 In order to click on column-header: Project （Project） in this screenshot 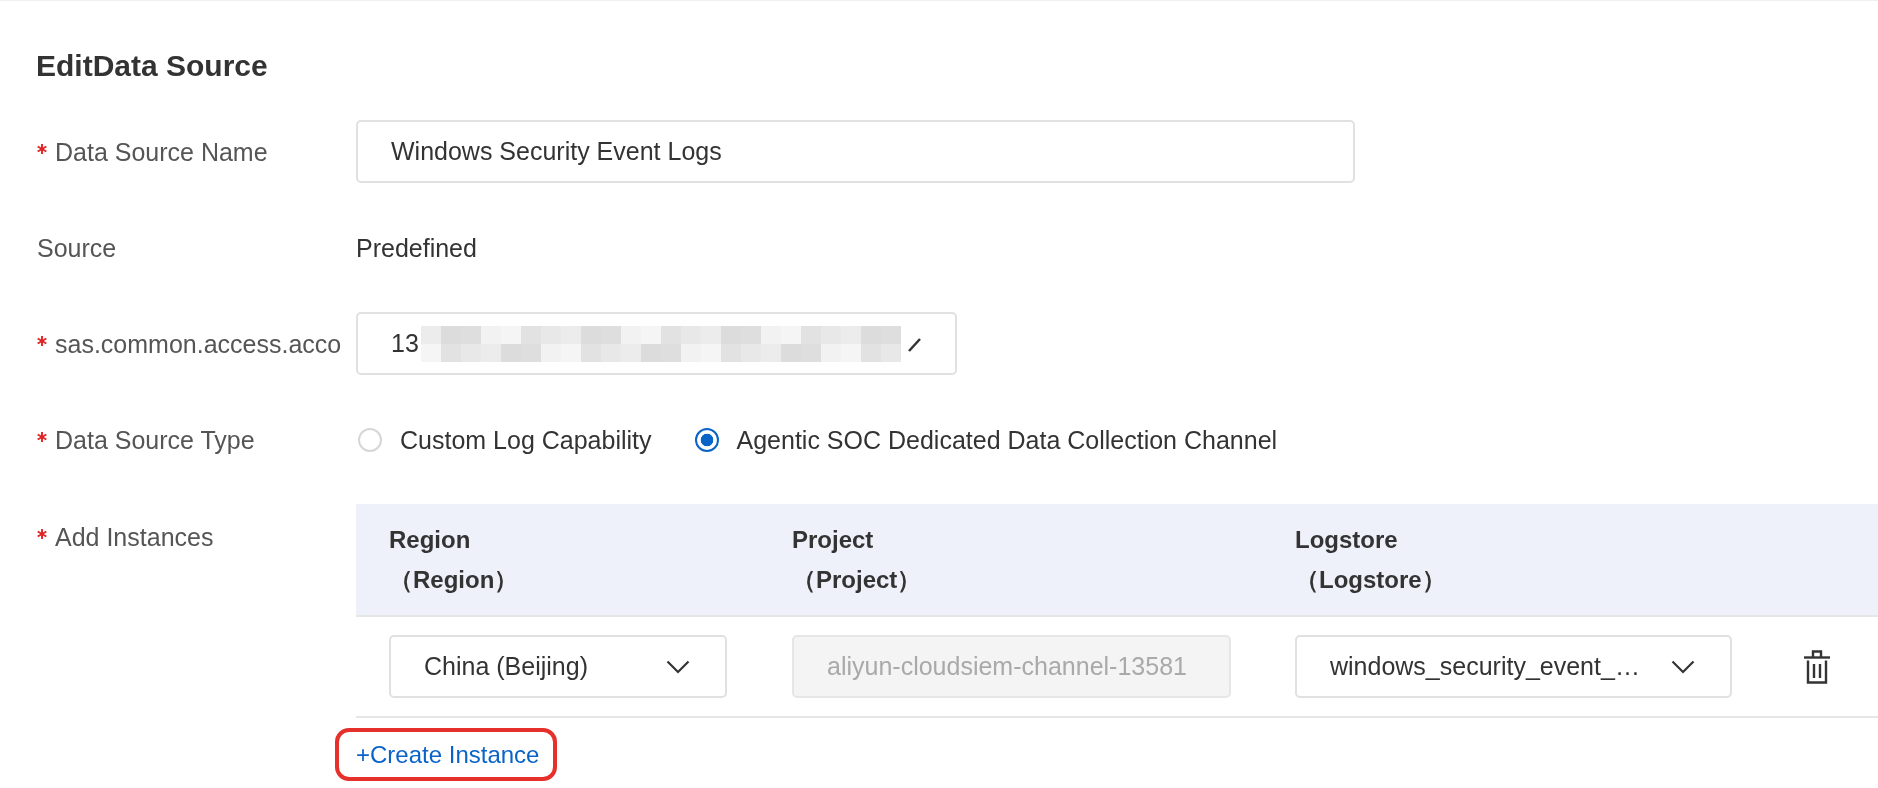, I will do `click(857, 559)`.